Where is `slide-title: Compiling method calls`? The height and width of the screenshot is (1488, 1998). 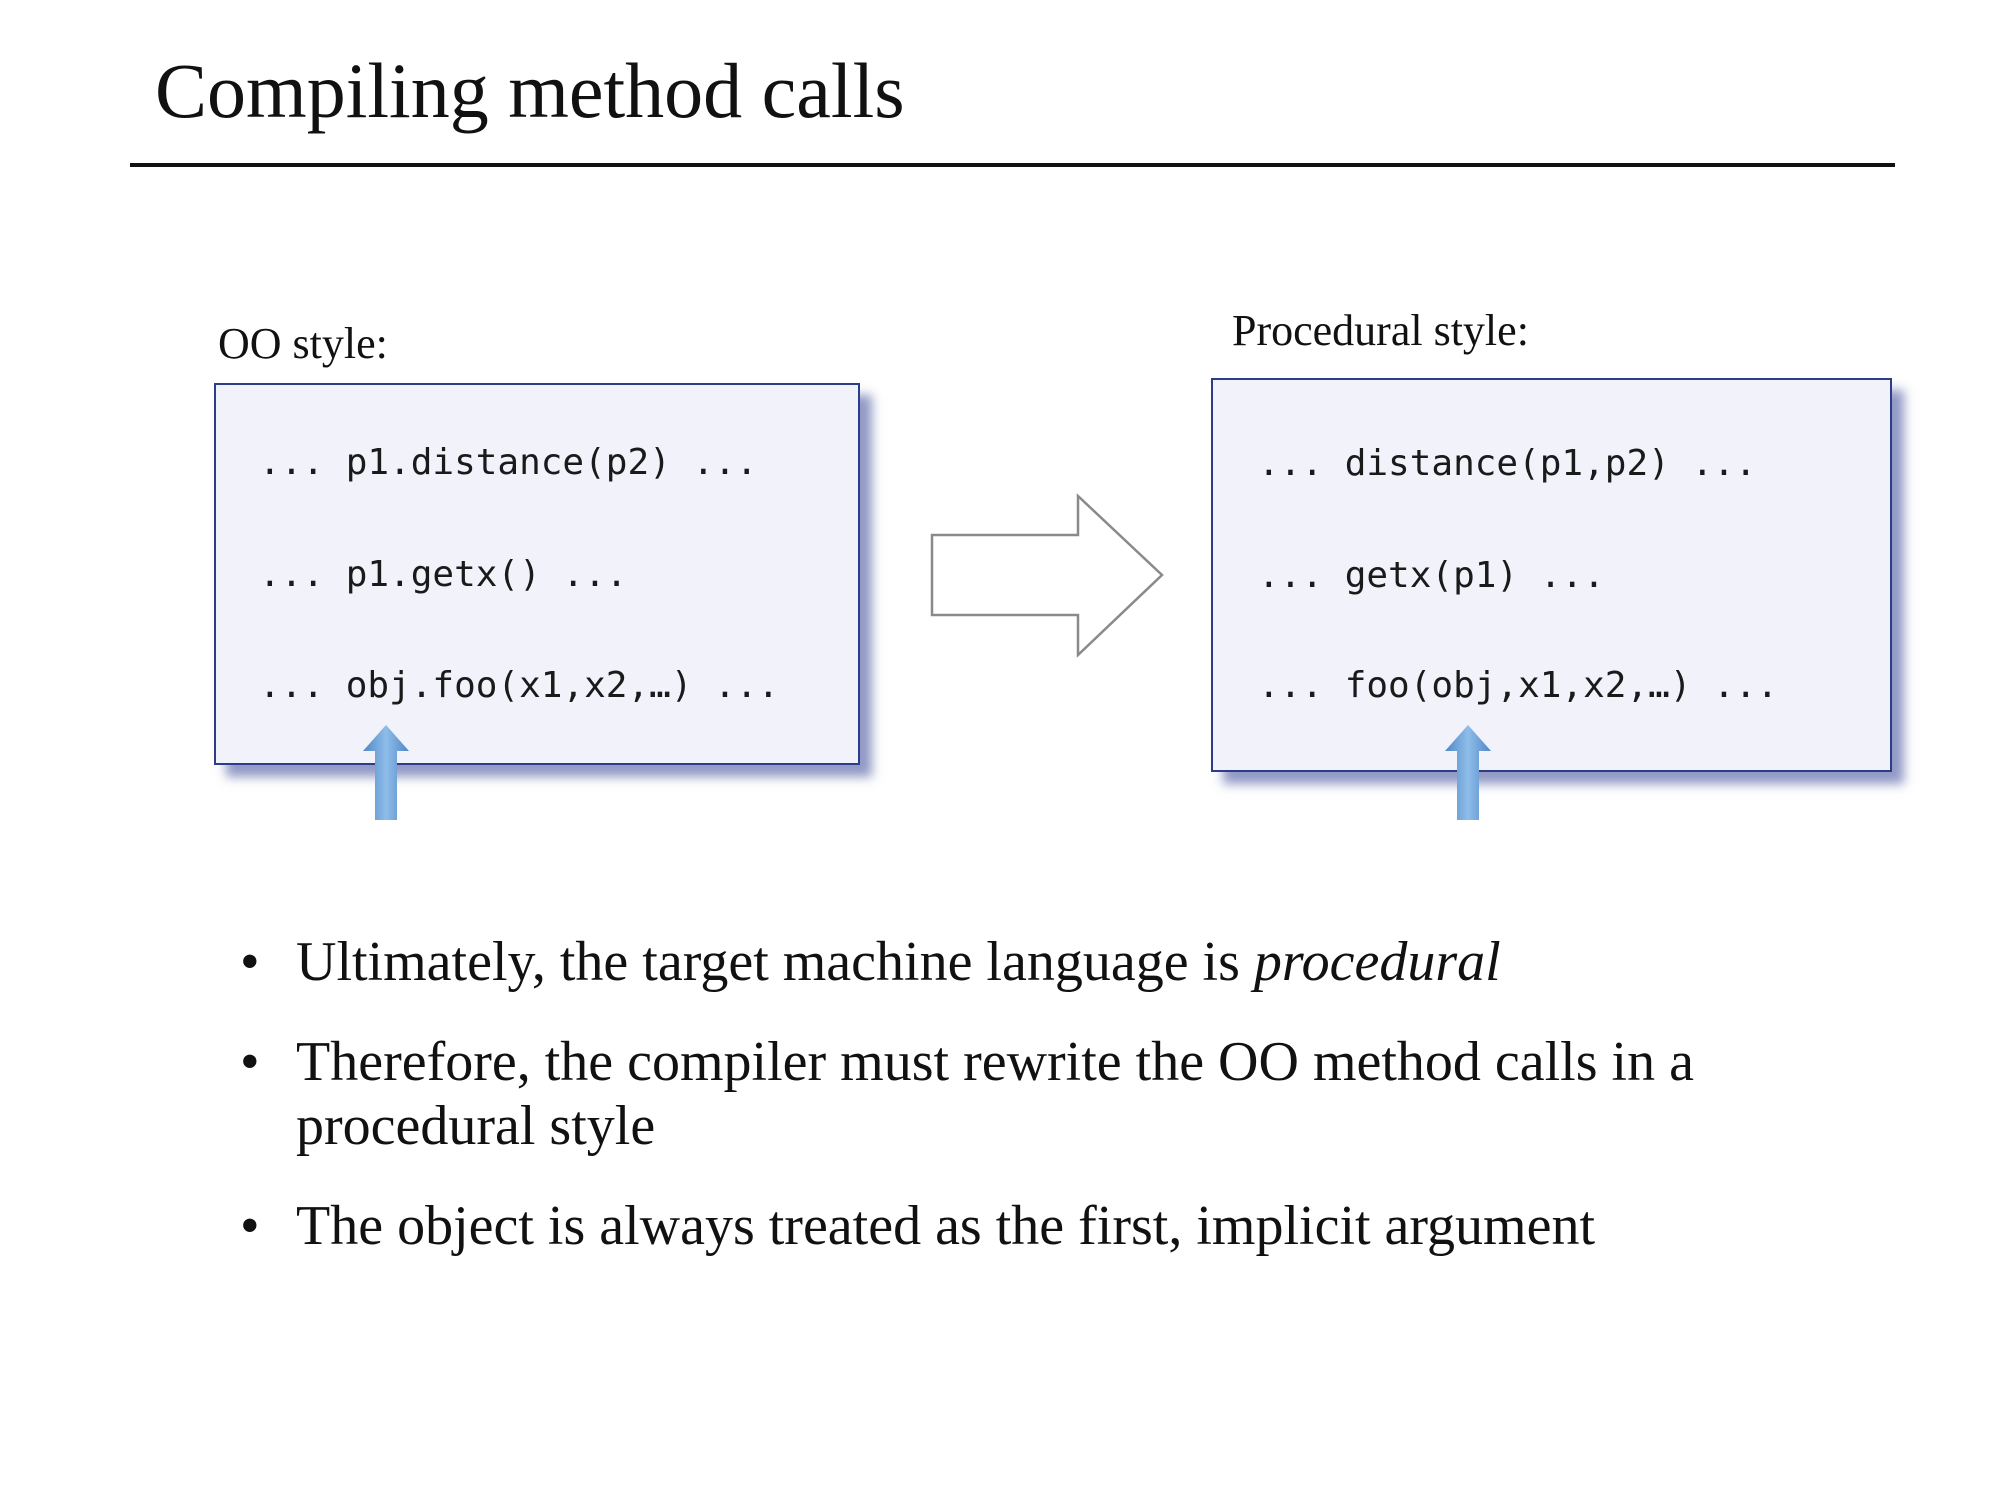
slide-title: Compiling method calls is located at coordinates (530, 90).